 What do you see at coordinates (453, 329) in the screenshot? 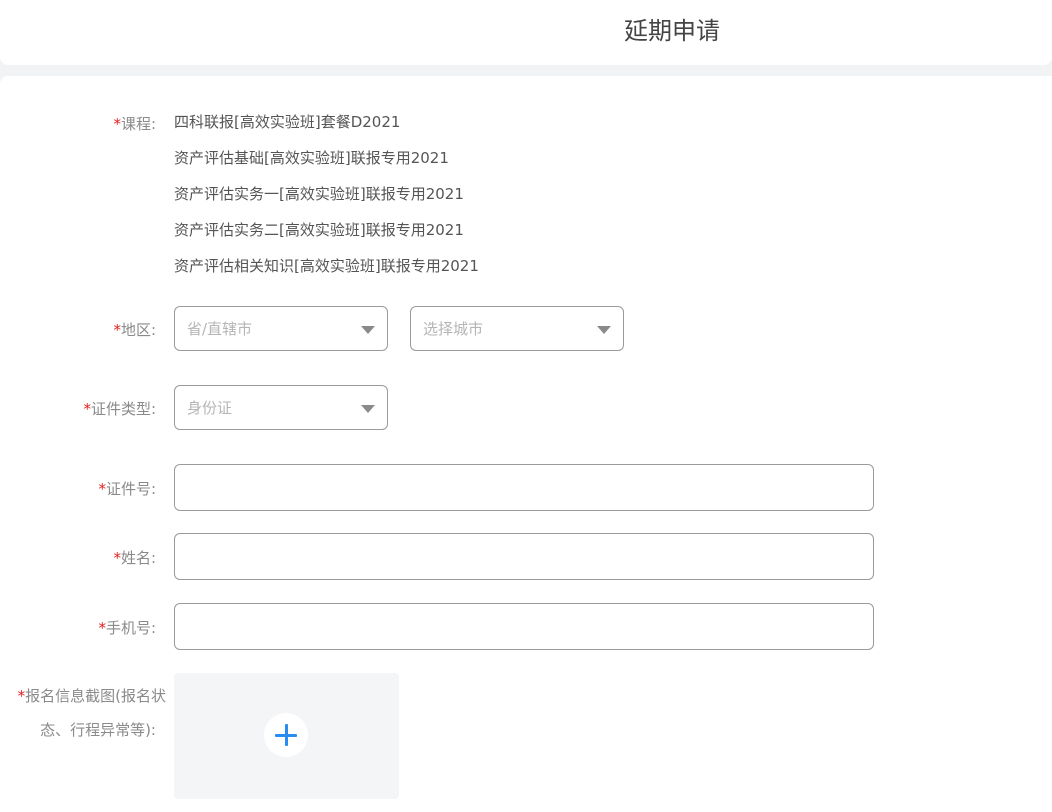
I see `city-placeholder: 选择城市` at bounding box center [453, 329].